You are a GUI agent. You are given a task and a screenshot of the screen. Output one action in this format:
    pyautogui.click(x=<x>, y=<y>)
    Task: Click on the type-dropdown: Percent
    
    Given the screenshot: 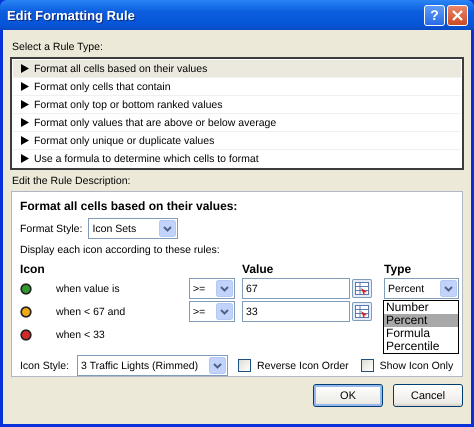 What is the action you would take?
    pyautogui.click(x=421, y=288)
    